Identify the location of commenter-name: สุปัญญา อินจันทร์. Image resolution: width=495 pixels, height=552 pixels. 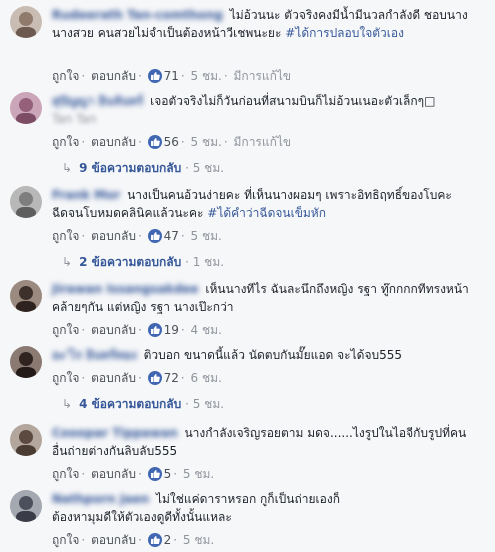
(97, 101).